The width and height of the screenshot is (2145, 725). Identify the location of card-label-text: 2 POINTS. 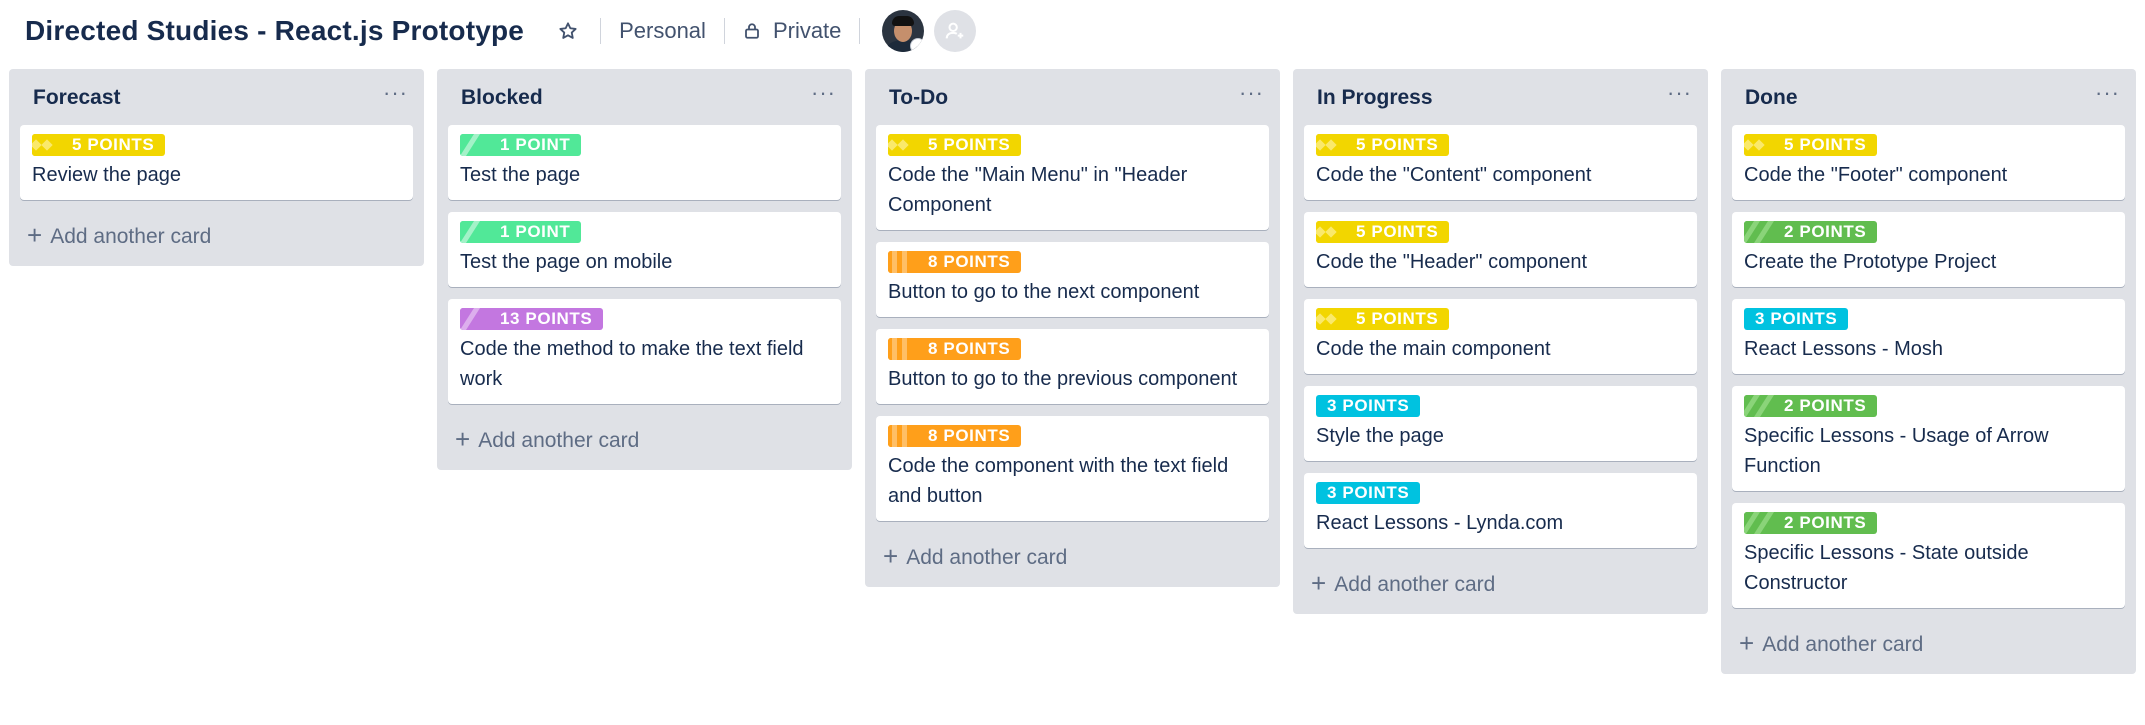
(1825, 231).